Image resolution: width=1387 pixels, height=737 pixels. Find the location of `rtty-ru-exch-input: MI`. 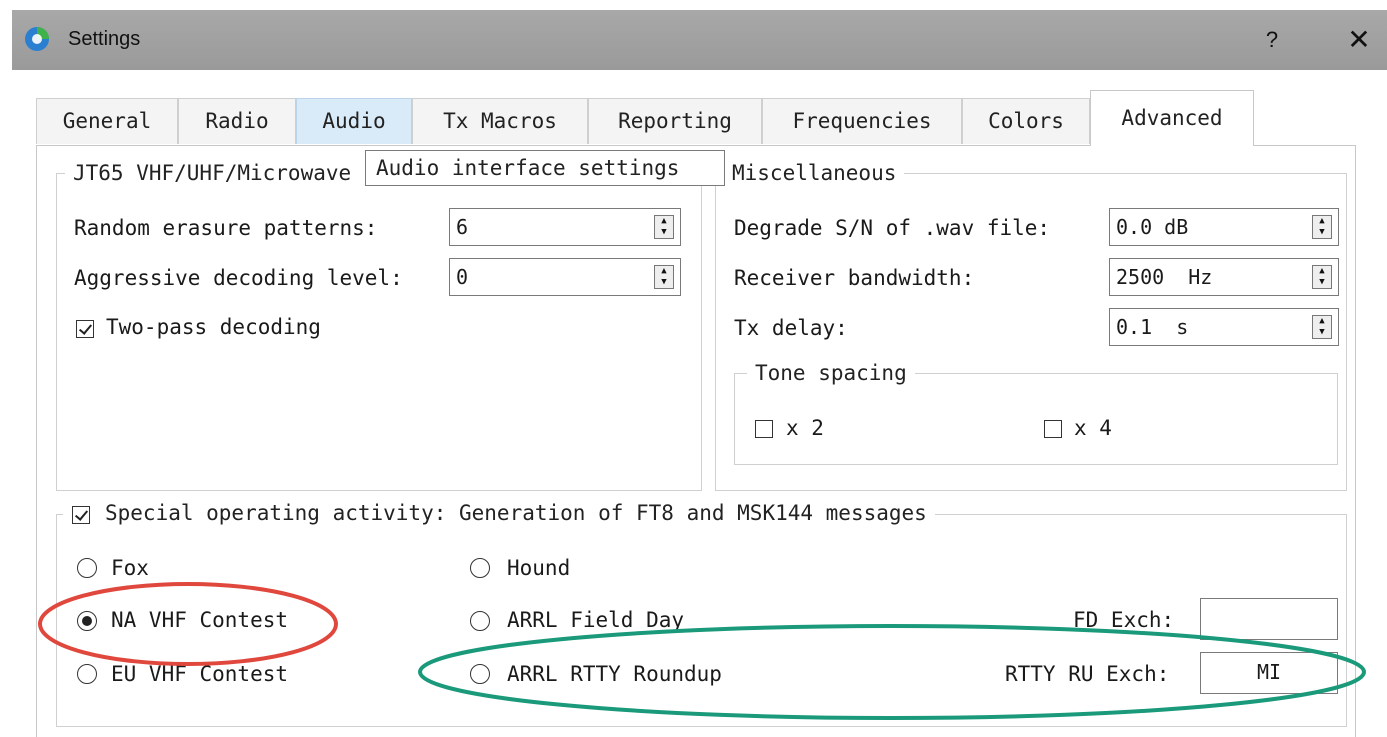

rtty-ru-exch-input: MI is located at coordinates (1269, 673).